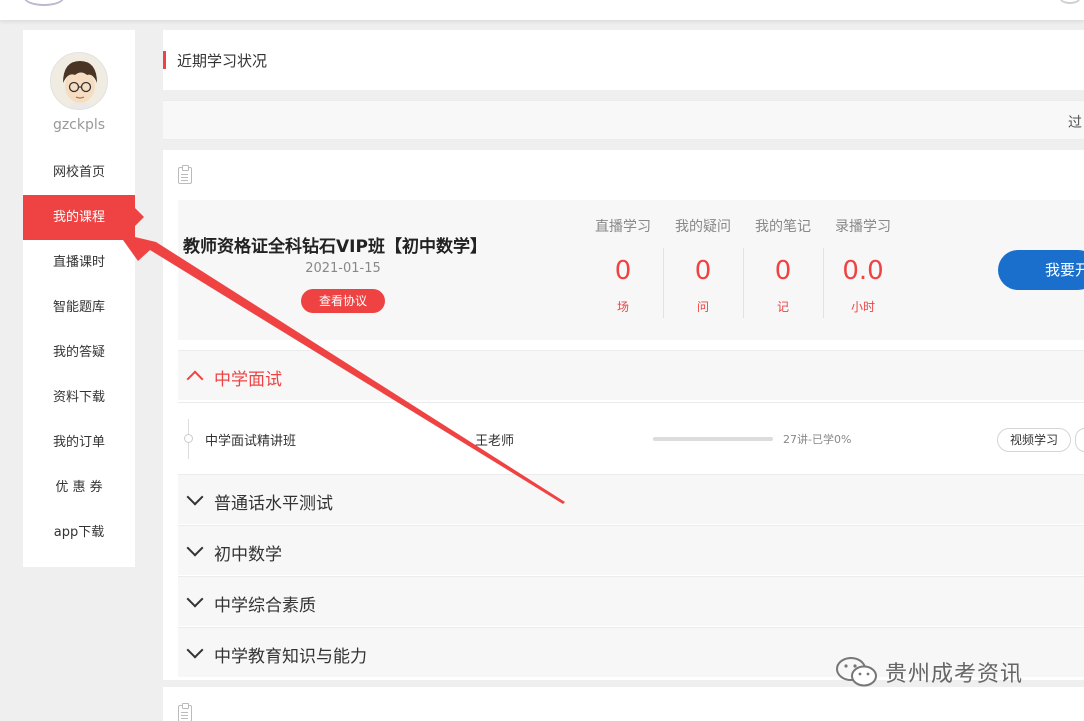  I want to click on section-name: 中学综合素质, so click(265, 606).